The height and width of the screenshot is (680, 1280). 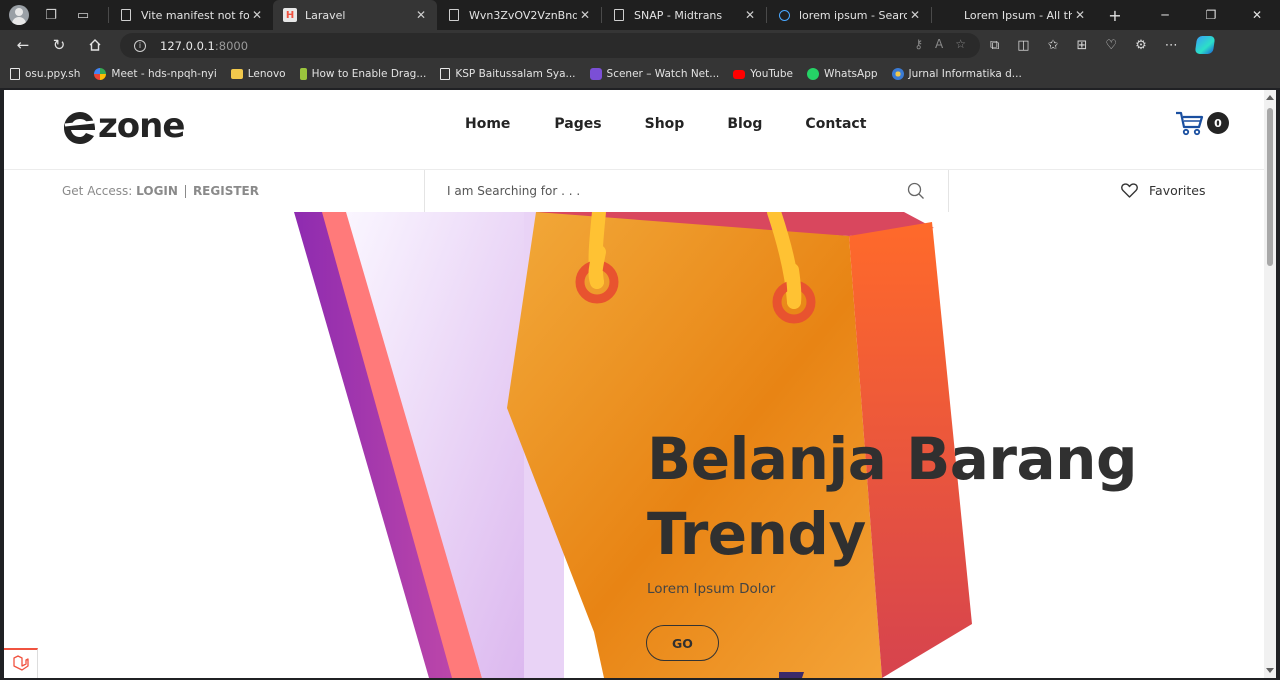 I want to click on nav-contact: Contact, so click(x=835, y=124).